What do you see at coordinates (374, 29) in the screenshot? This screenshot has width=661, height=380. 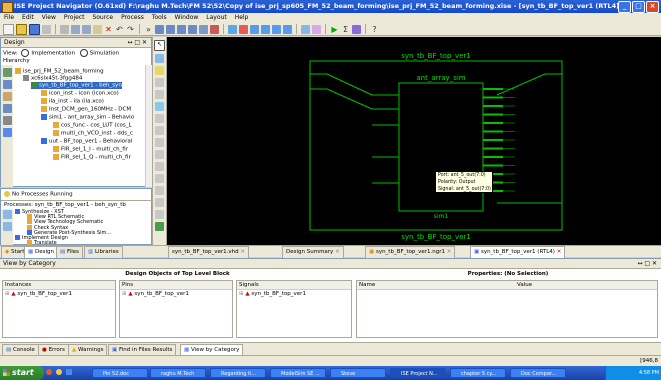 I see `question-icon: ?` at bounding box center [374, 29].